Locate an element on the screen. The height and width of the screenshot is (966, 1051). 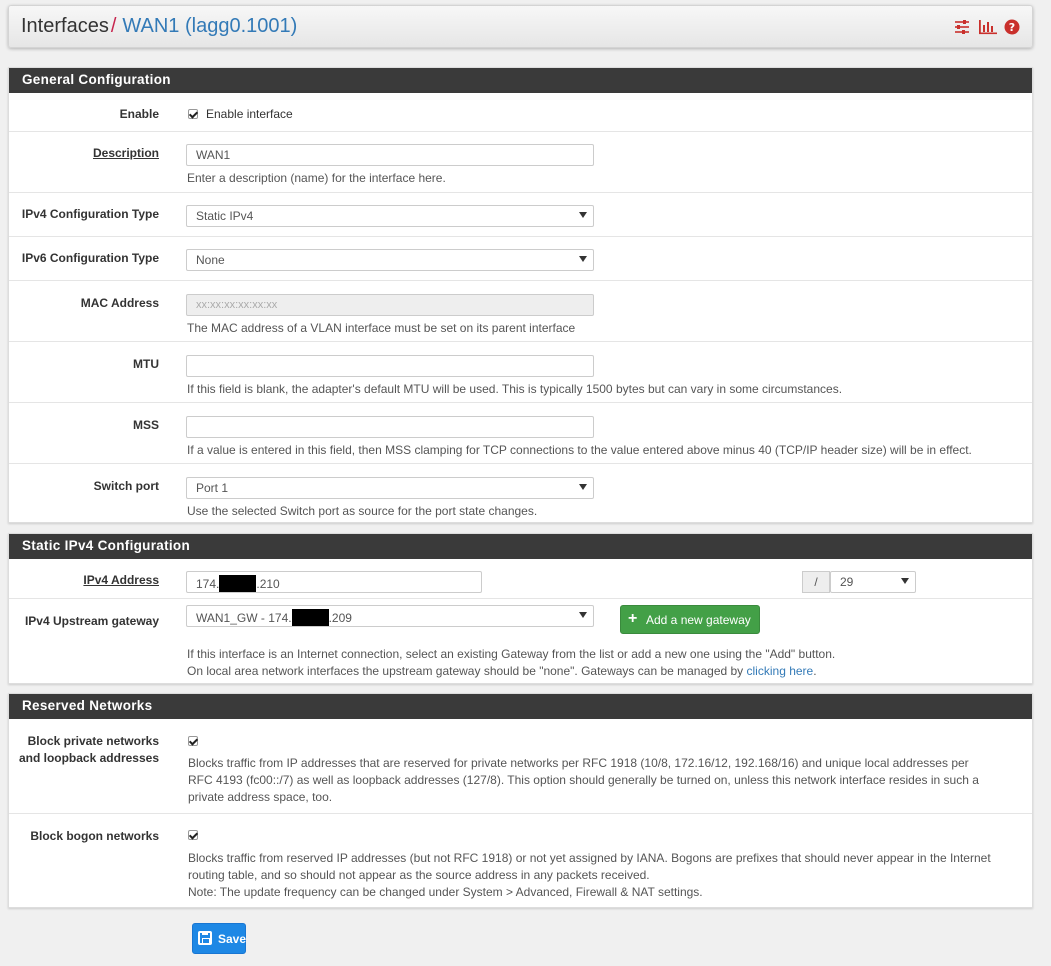
ipv6-type-value: None is located at coordinates (210, 260).